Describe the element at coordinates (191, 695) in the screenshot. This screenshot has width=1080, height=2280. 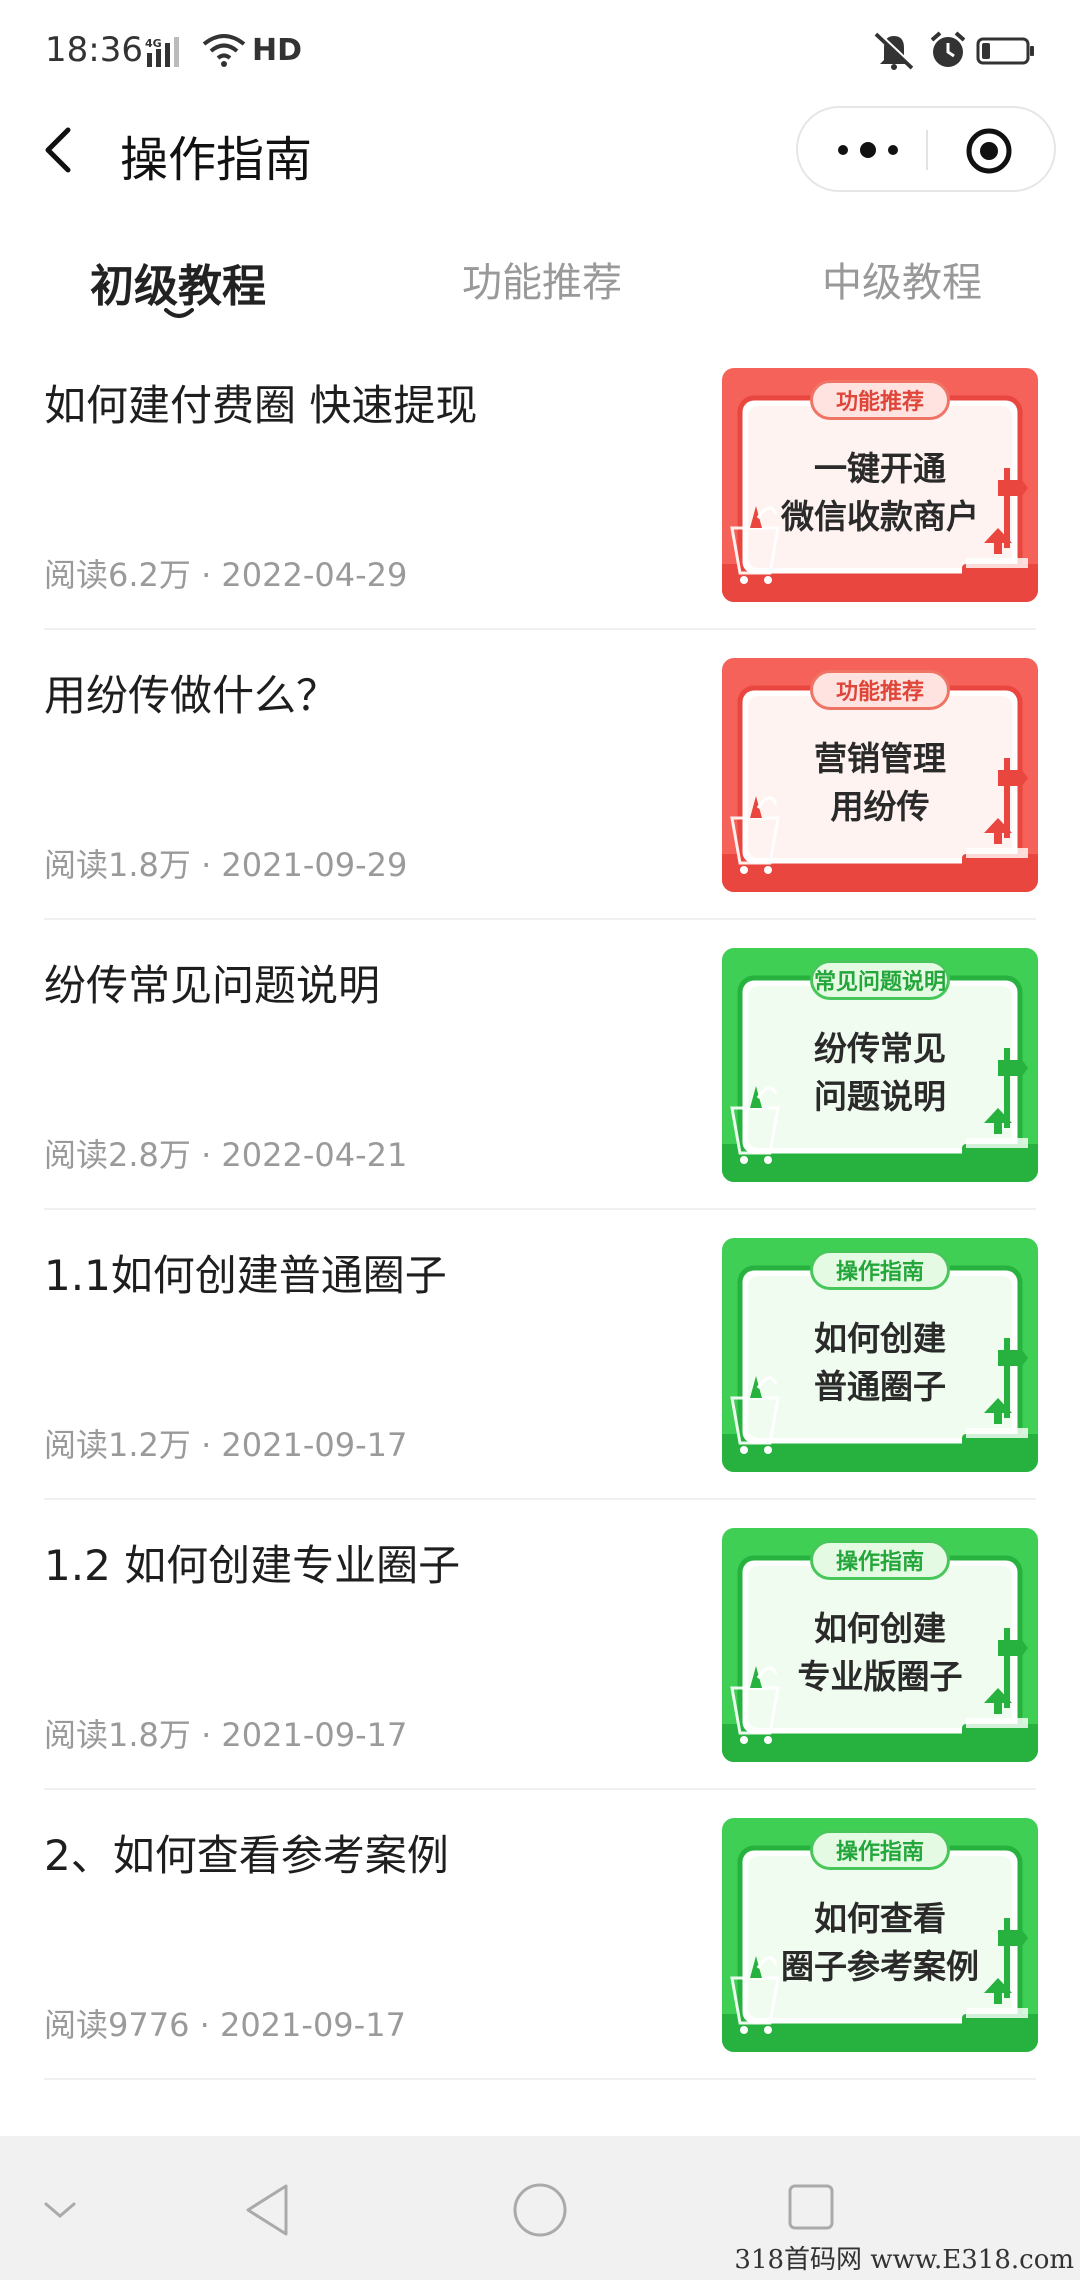
I see `article-title: 用纷传做什么？` at that location.